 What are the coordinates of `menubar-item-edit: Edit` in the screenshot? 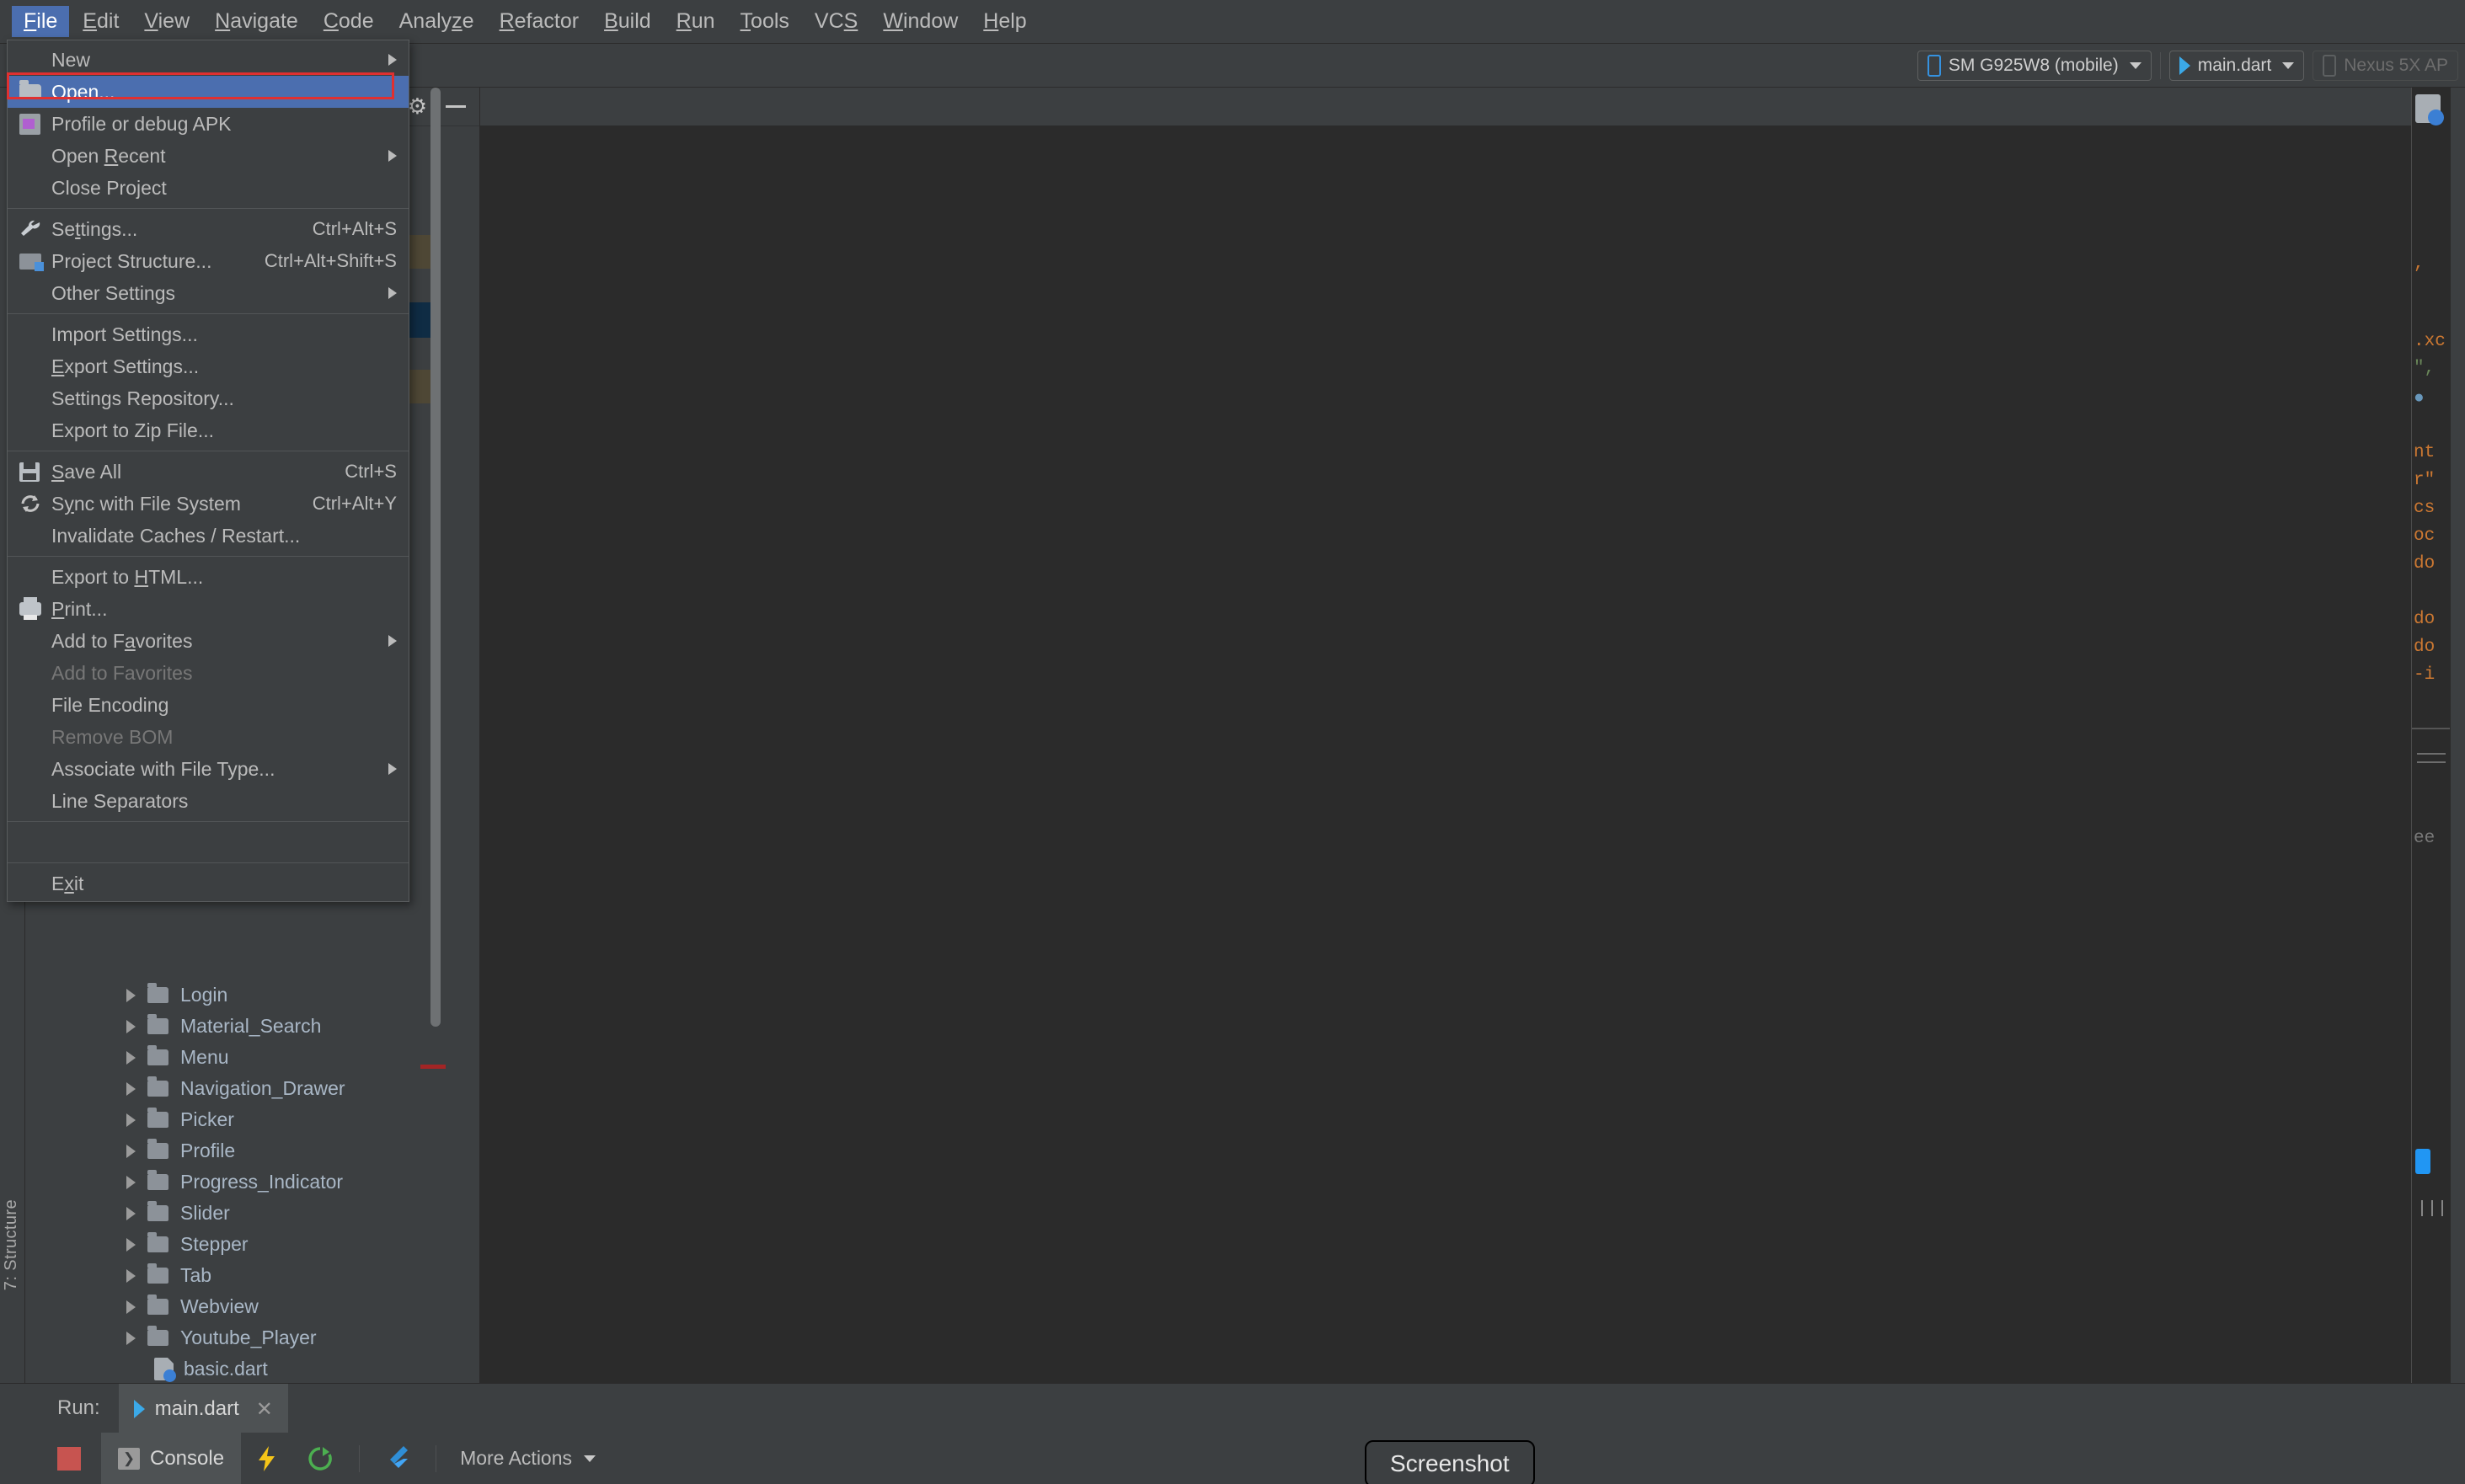 It's located at (101, 22).